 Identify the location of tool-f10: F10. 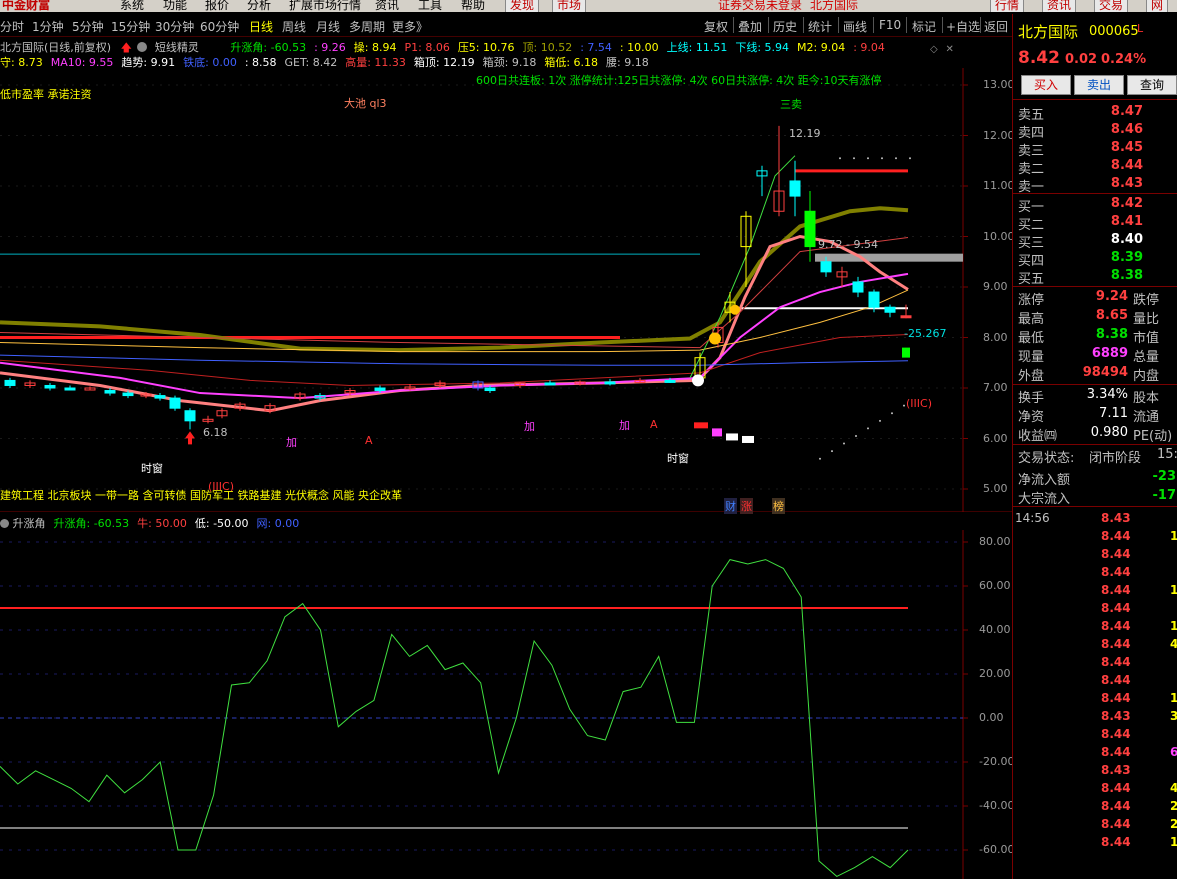
(890, 25).